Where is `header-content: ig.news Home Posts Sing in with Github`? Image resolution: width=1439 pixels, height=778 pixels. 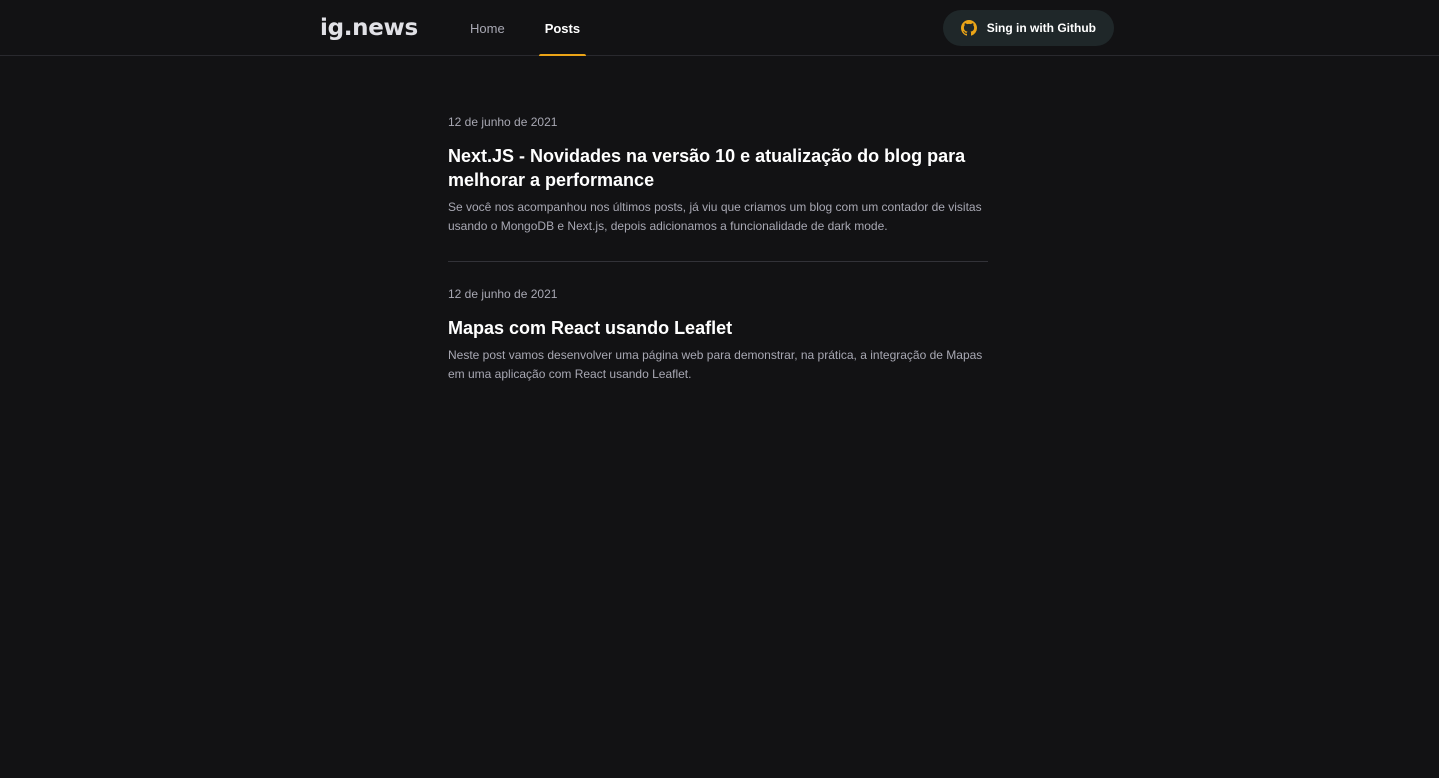
header-content: ig.news Home Posts Sing in with Github is located at coordinates (717, 28).